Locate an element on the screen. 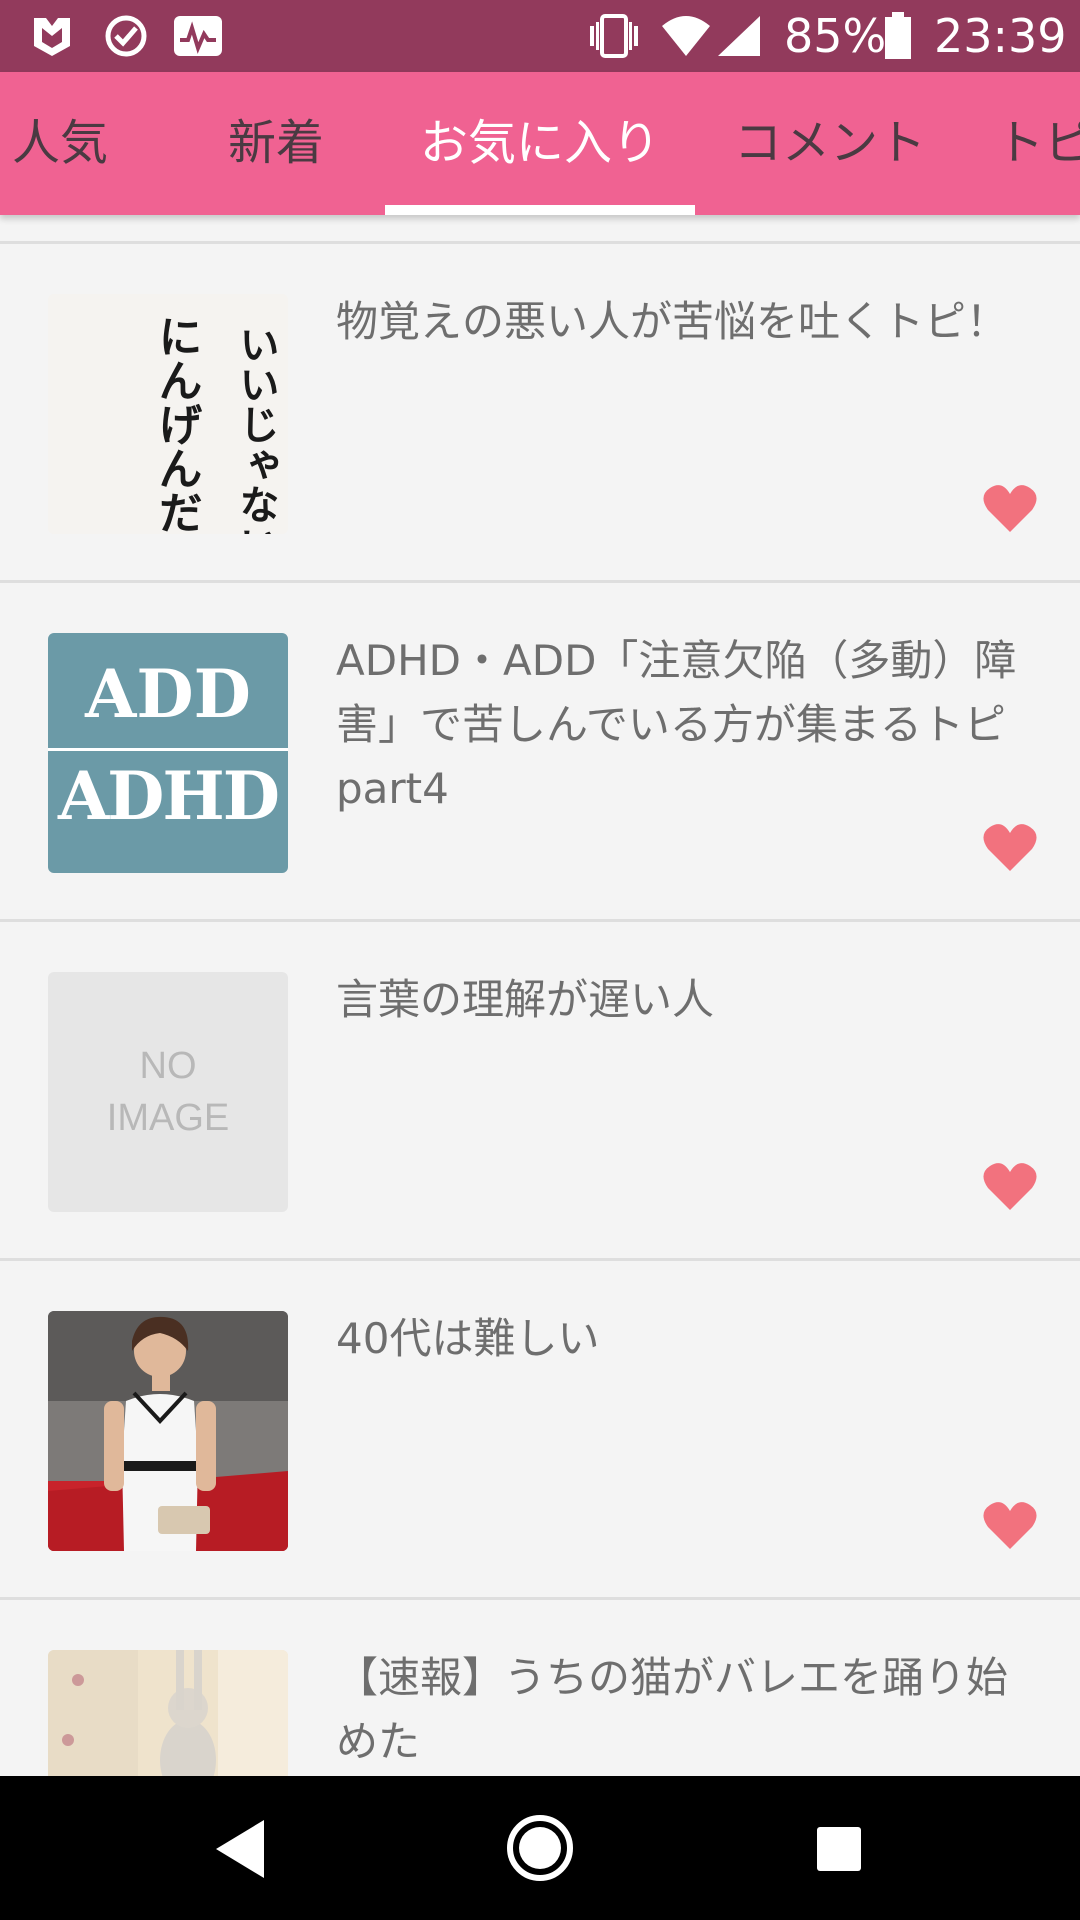 The height and width of the screenshot is (1920, 1080). tab-popular: 人気 is located at coordinates (60, 143).